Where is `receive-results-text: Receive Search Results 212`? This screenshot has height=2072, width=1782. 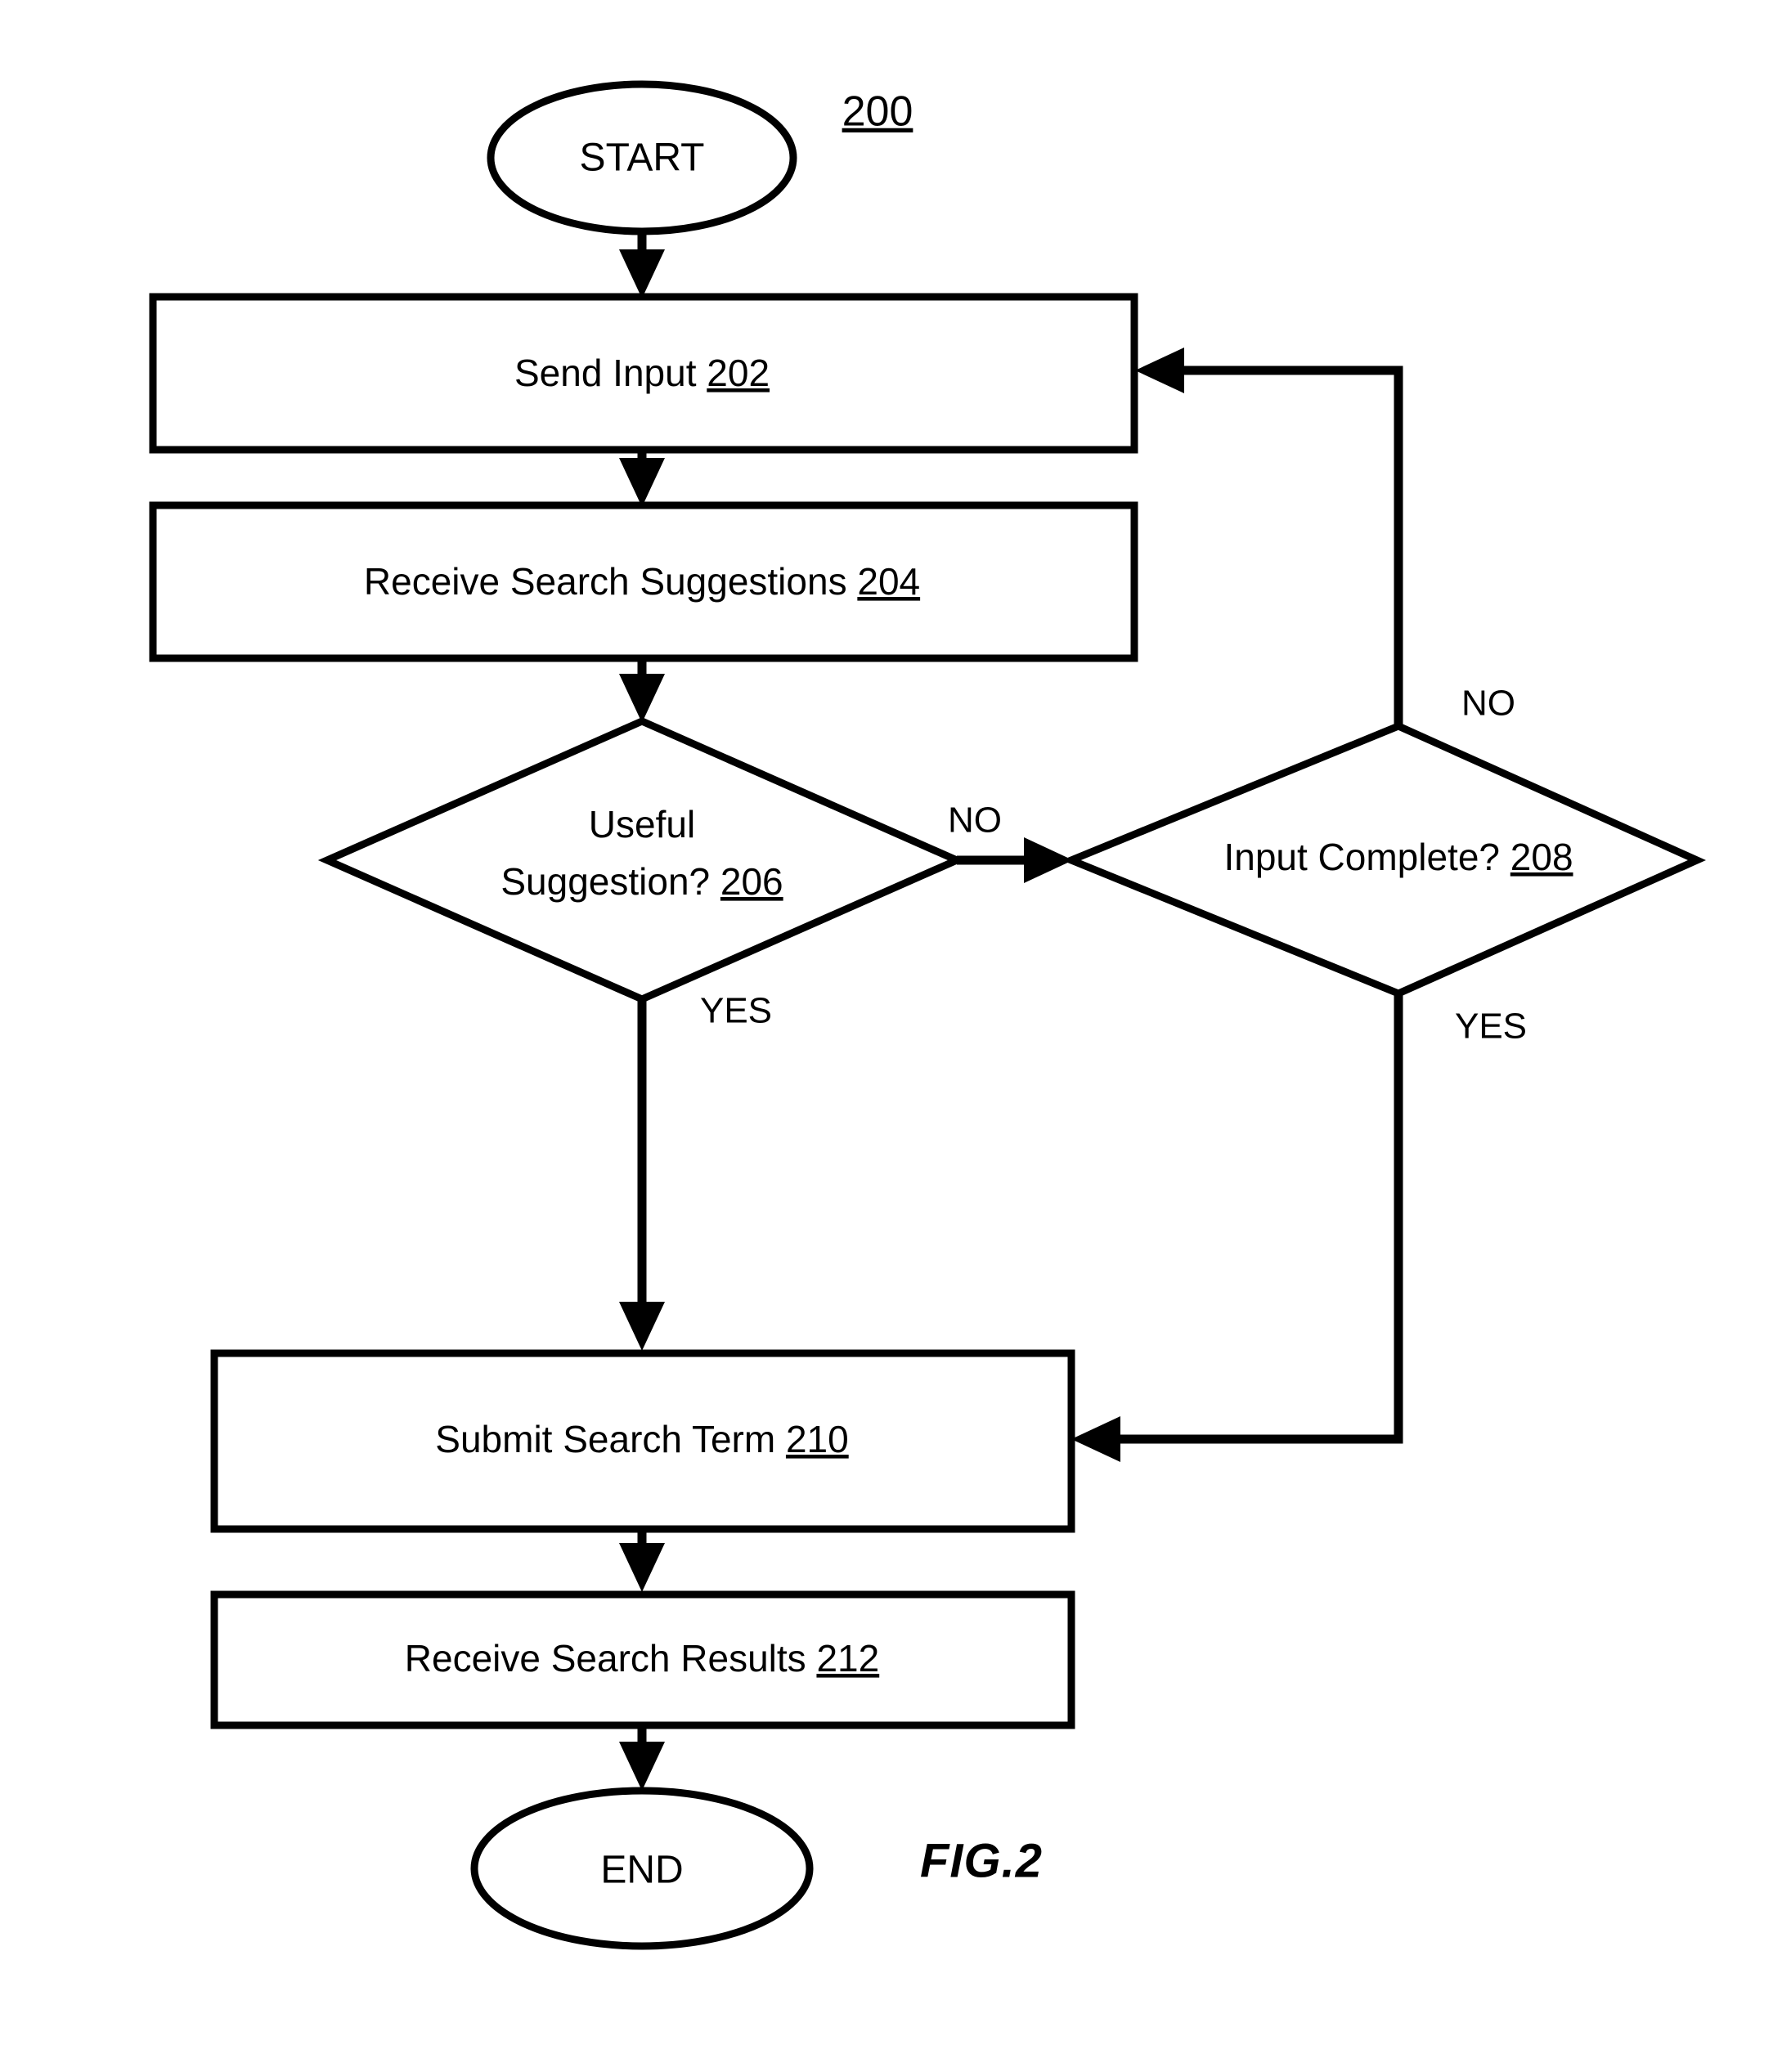
receive-results-text: Receive Search Results 212 is located at coordinates (642, 1659).